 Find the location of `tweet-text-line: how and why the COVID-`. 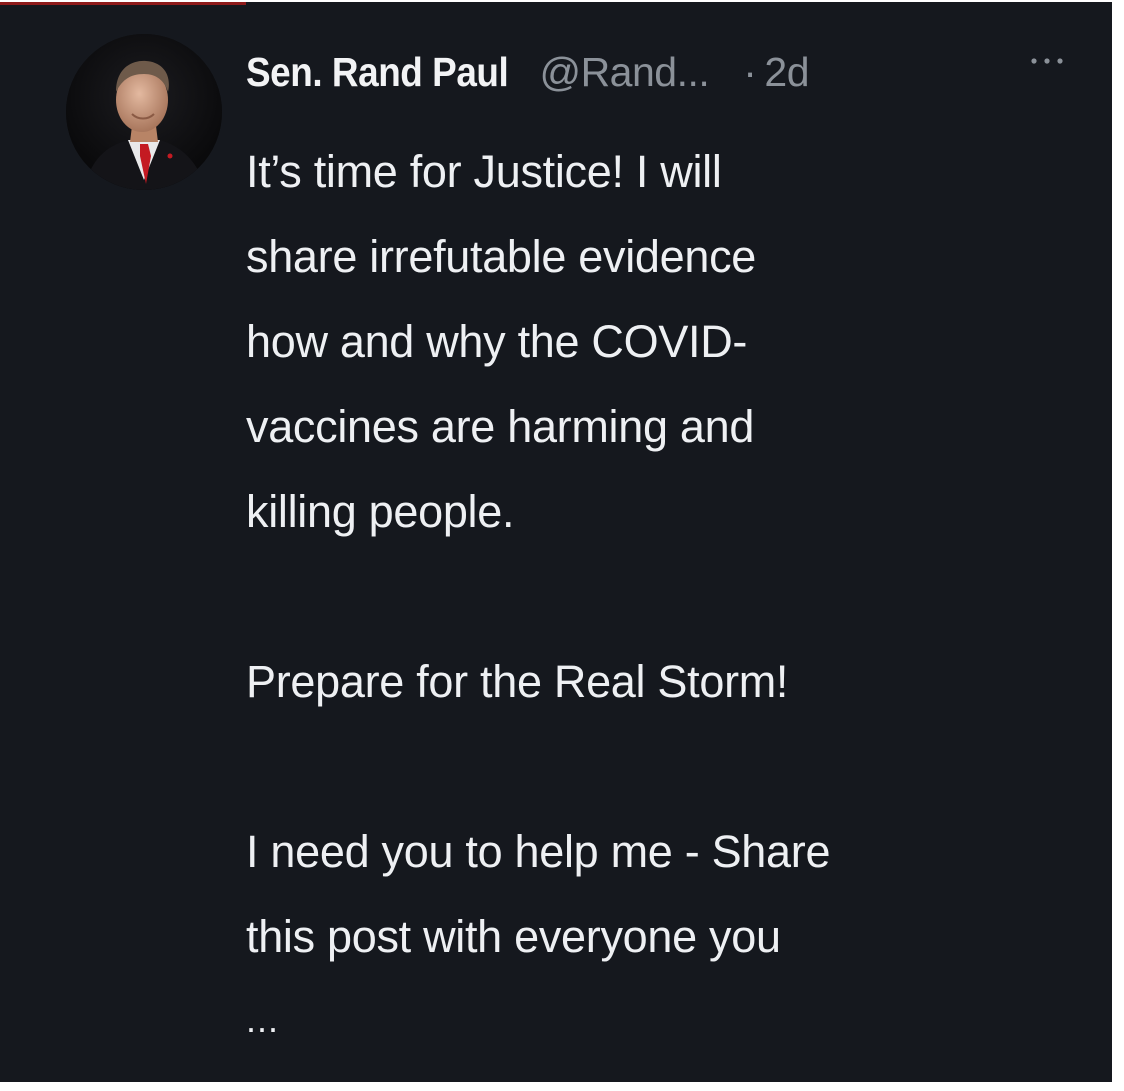

tweet-text-line: how and why the COVID- is located at coordinates (497, 341).